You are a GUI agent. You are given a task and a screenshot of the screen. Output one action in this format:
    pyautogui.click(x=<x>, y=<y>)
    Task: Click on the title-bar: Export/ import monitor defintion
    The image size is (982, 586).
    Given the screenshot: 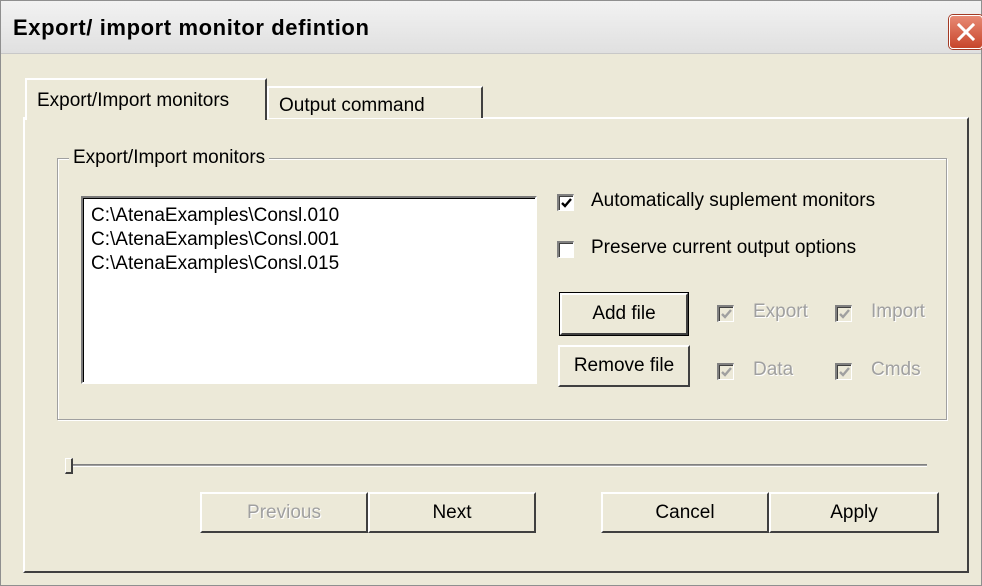 What is the action you would take?
    pyautogui.click(x=491, y=27)
    